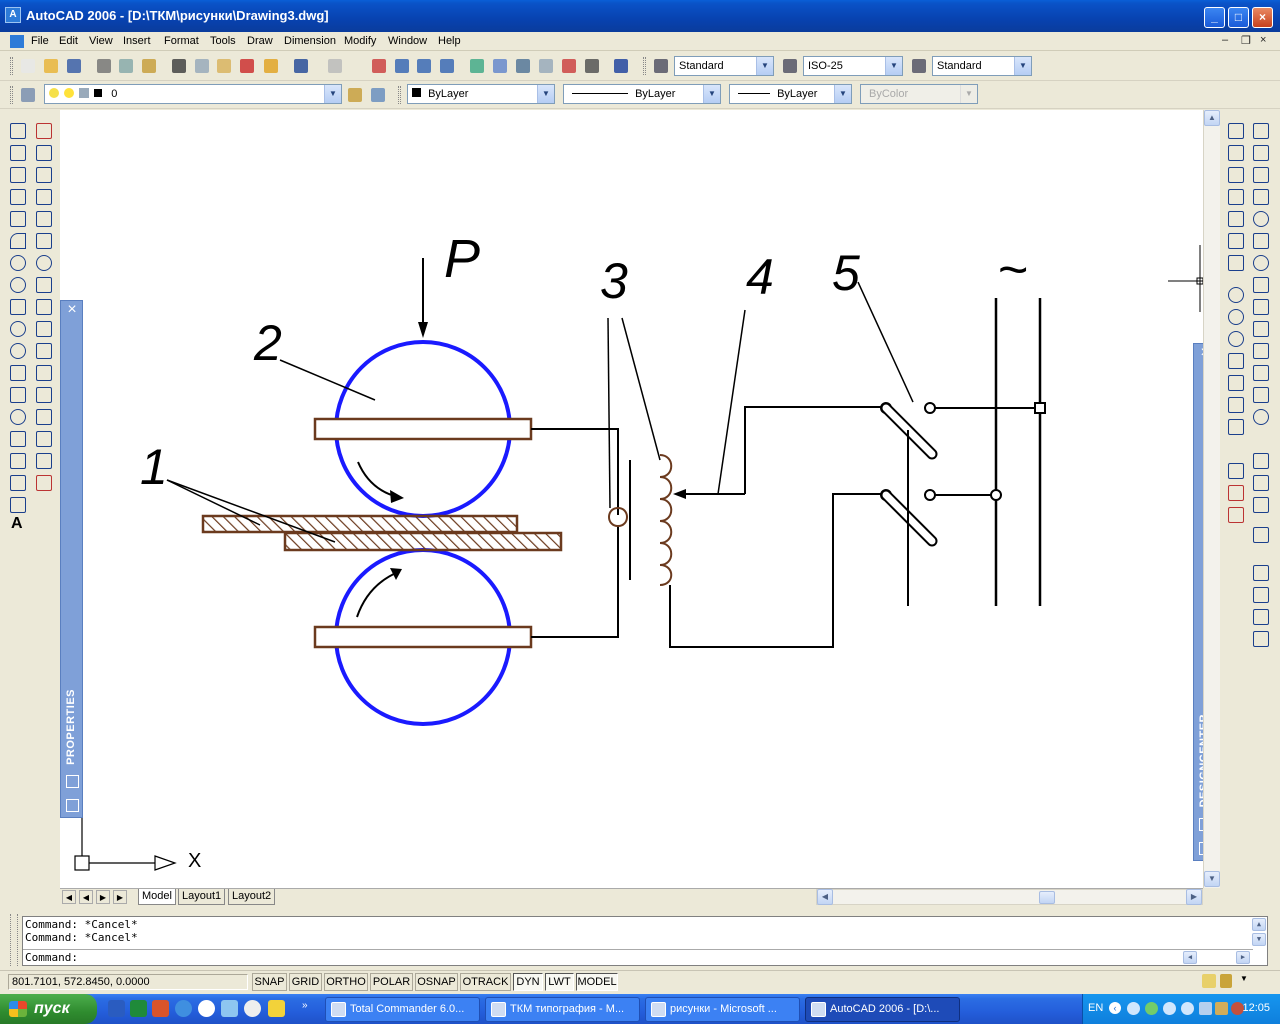 The width and height of the screenshot is (1280, 1024). I want to click on plot-icon, so click(104, 66).